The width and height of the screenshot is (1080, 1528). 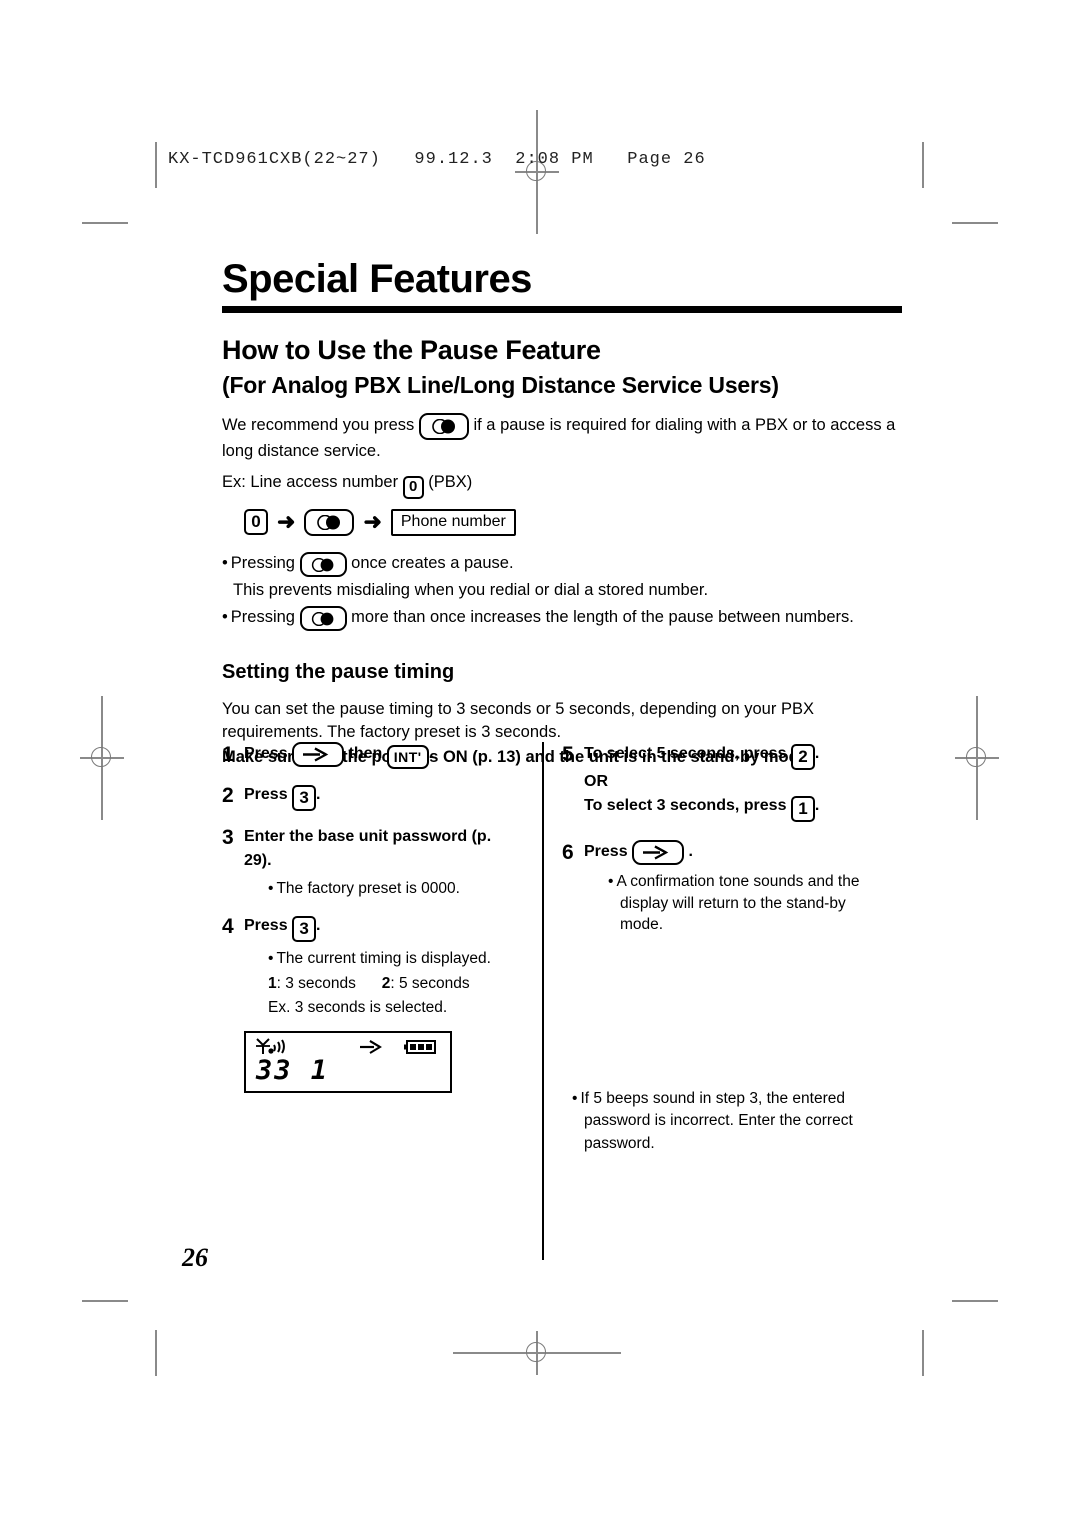 What do you see at coordinates (286, 522) in the screenshot?
I see `arrow-right-icon-1: ➜` at bounding box center [286, 522].